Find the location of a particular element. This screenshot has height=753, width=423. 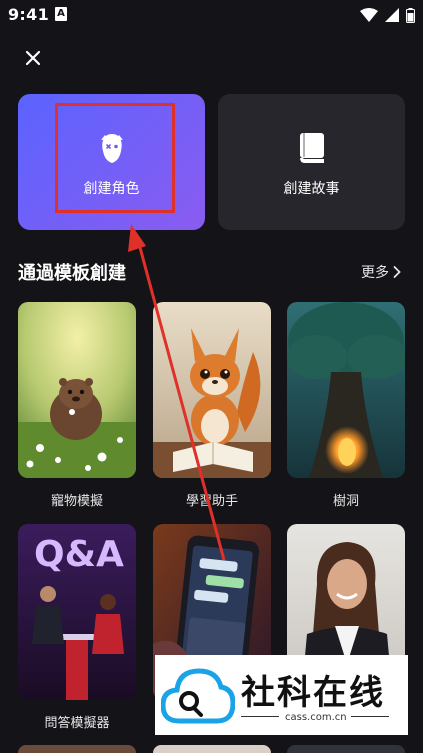

watermark: 社科在线 cass.com.cn is located at coordinates (281, 695).